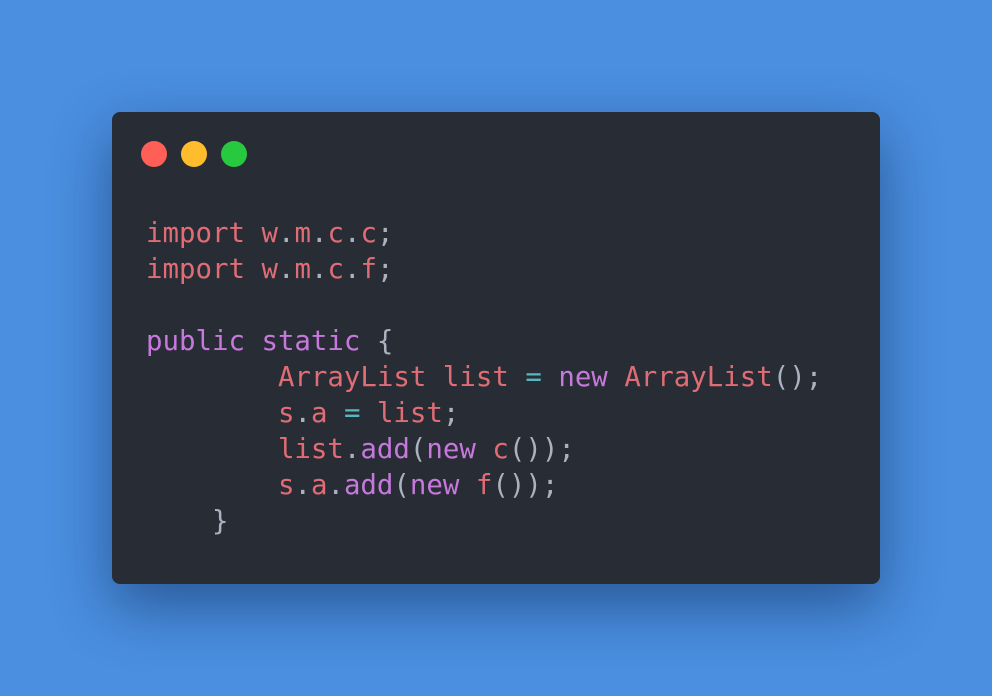  Describe the element at coordinates (484, 270) in the screenshot. I see `code-line: import w.m.c.f;` at that location.